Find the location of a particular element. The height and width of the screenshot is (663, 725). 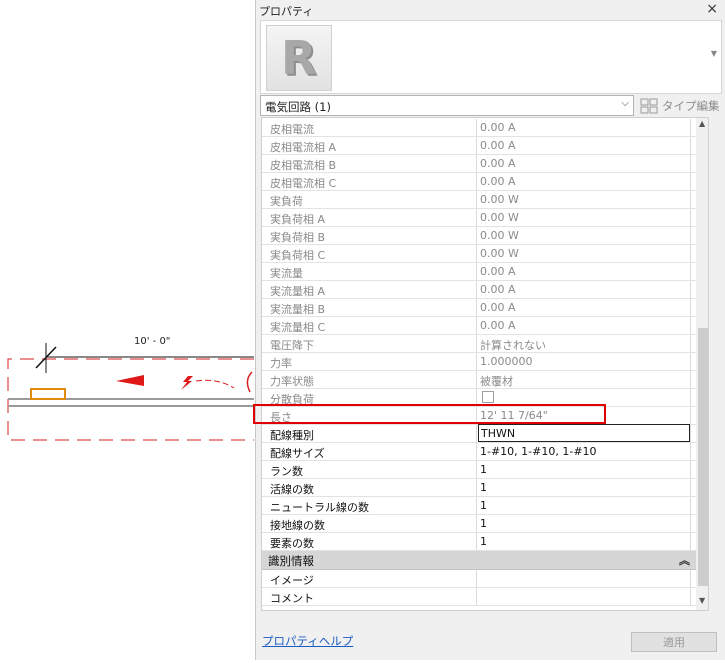

property-row: 力率状態 被覆材 is located at coordinates (479, 380).